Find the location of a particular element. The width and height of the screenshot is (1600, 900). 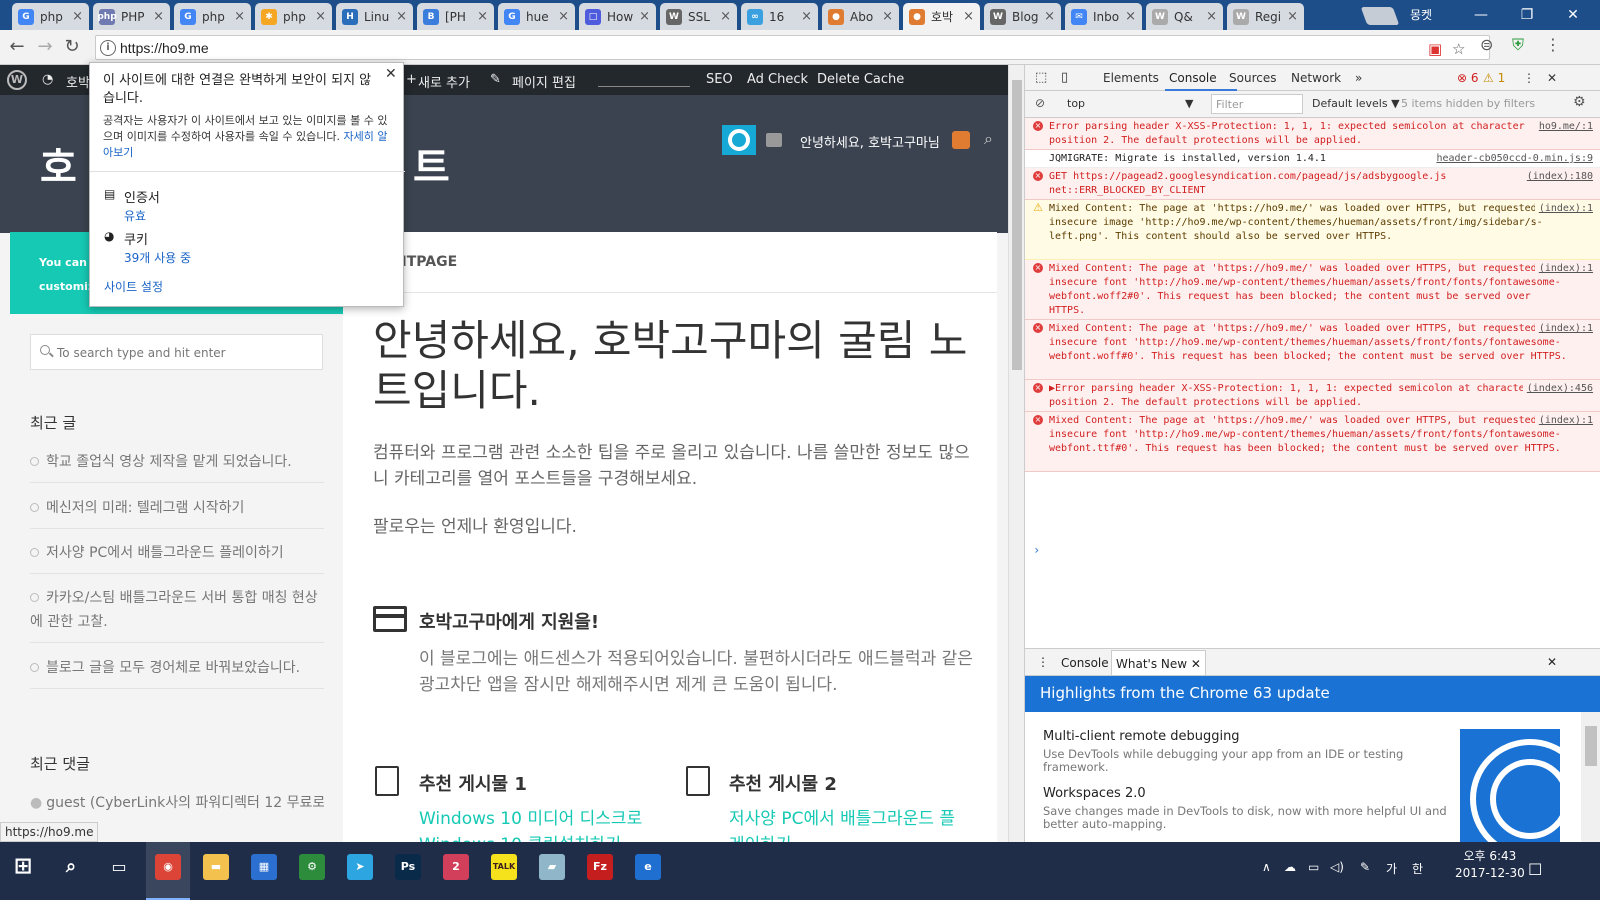

site-settings-link: 사이트 설정 is located at coordinates (133, 286).